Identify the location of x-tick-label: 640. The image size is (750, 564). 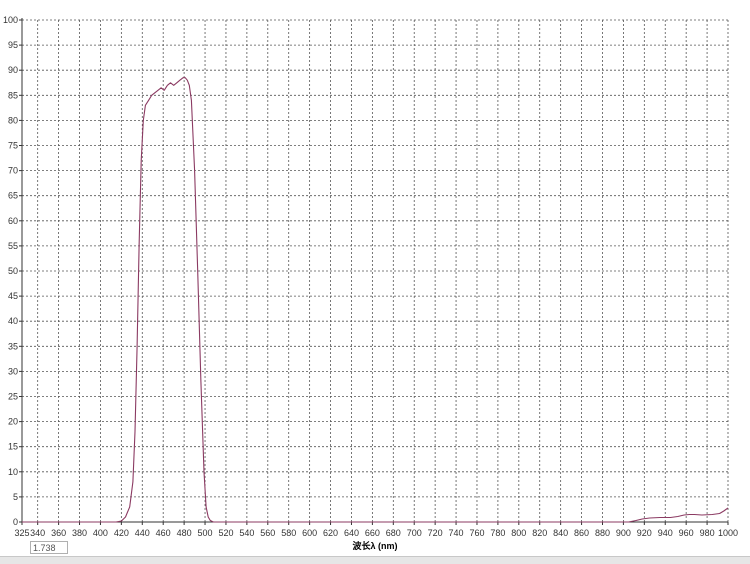
(351, 533).